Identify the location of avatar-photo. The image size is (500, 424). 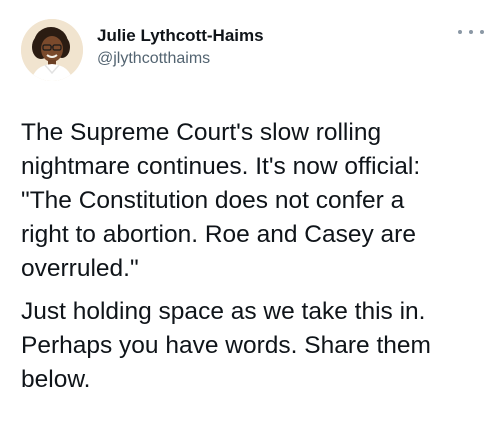
(52, 50).